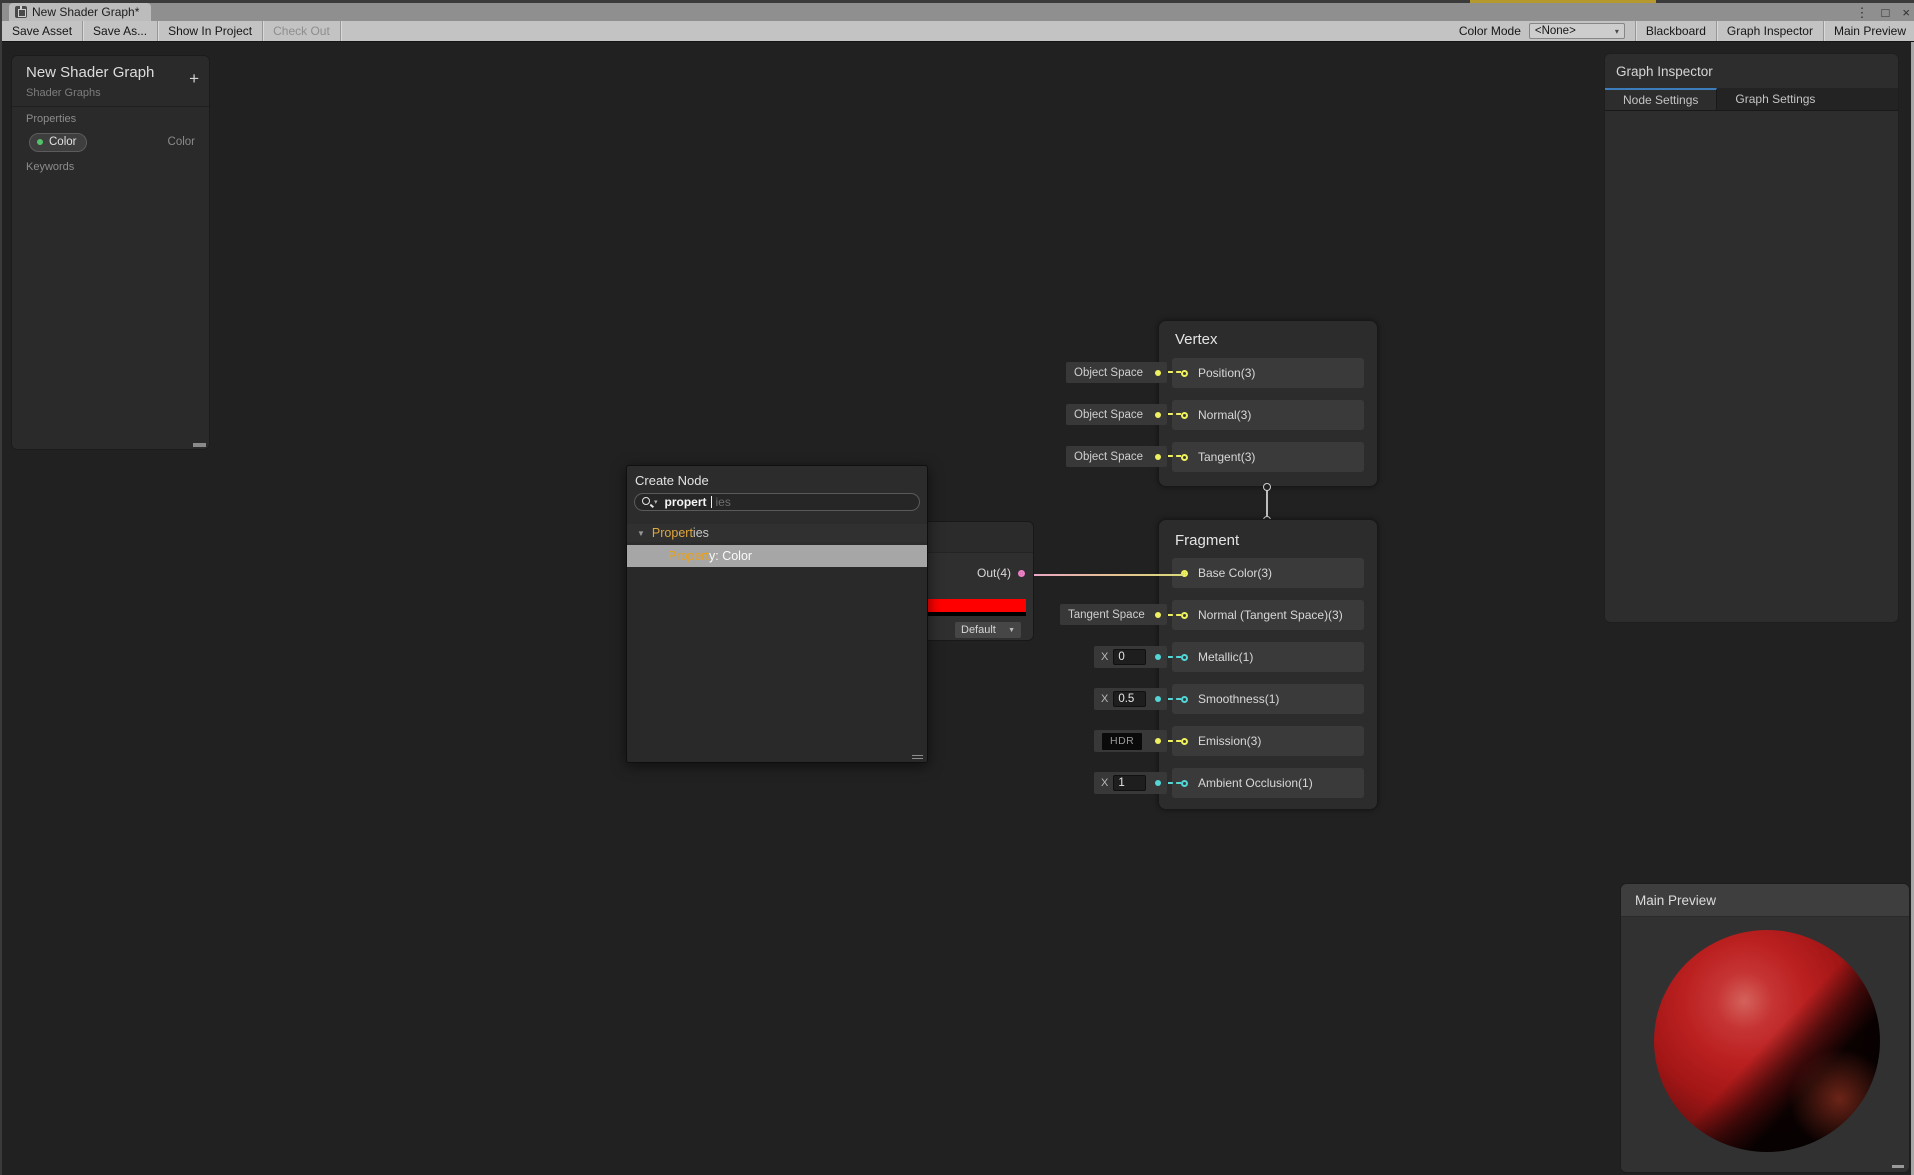  Describe the element at coordinates (1268, 457) in the screenshot. I see `vertex-port-row-tangent: Tangent(3)` at that location.